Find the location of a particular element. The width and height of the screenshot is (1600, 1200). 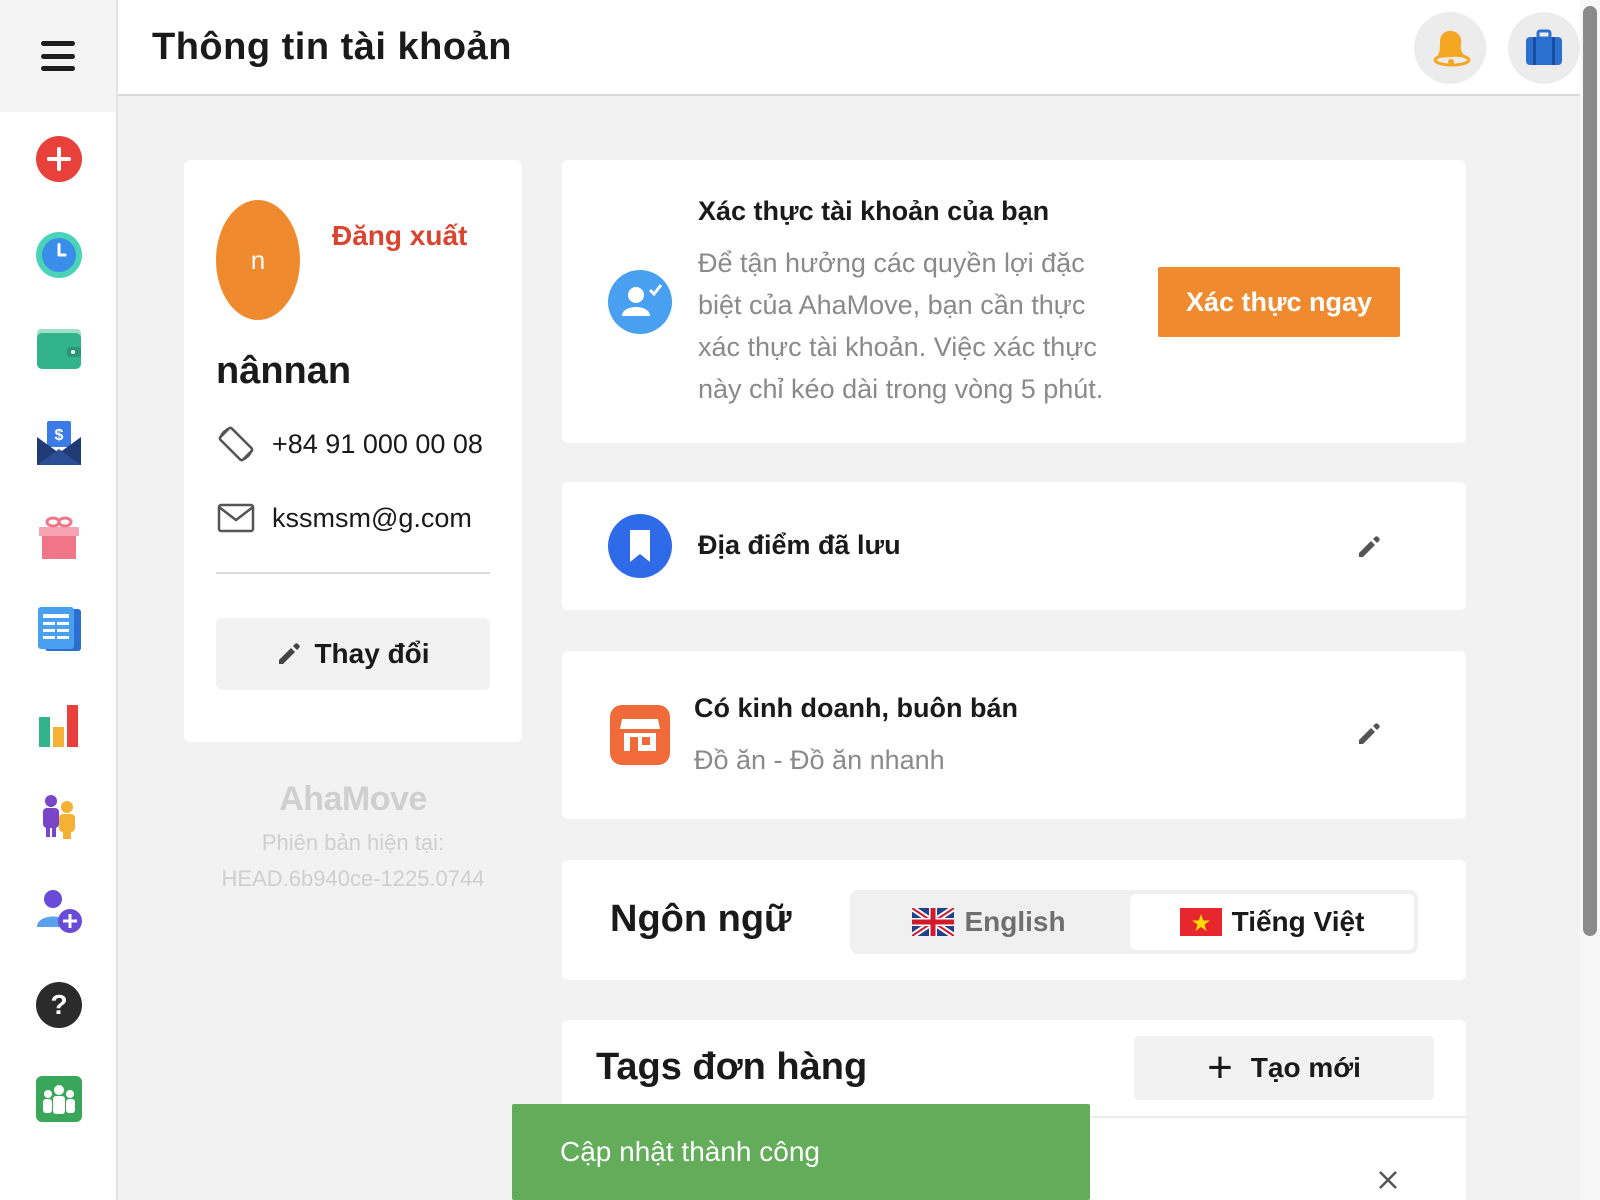

language-option-vietnamese: Tiếng Việt is located at coordinates (1272, 922).